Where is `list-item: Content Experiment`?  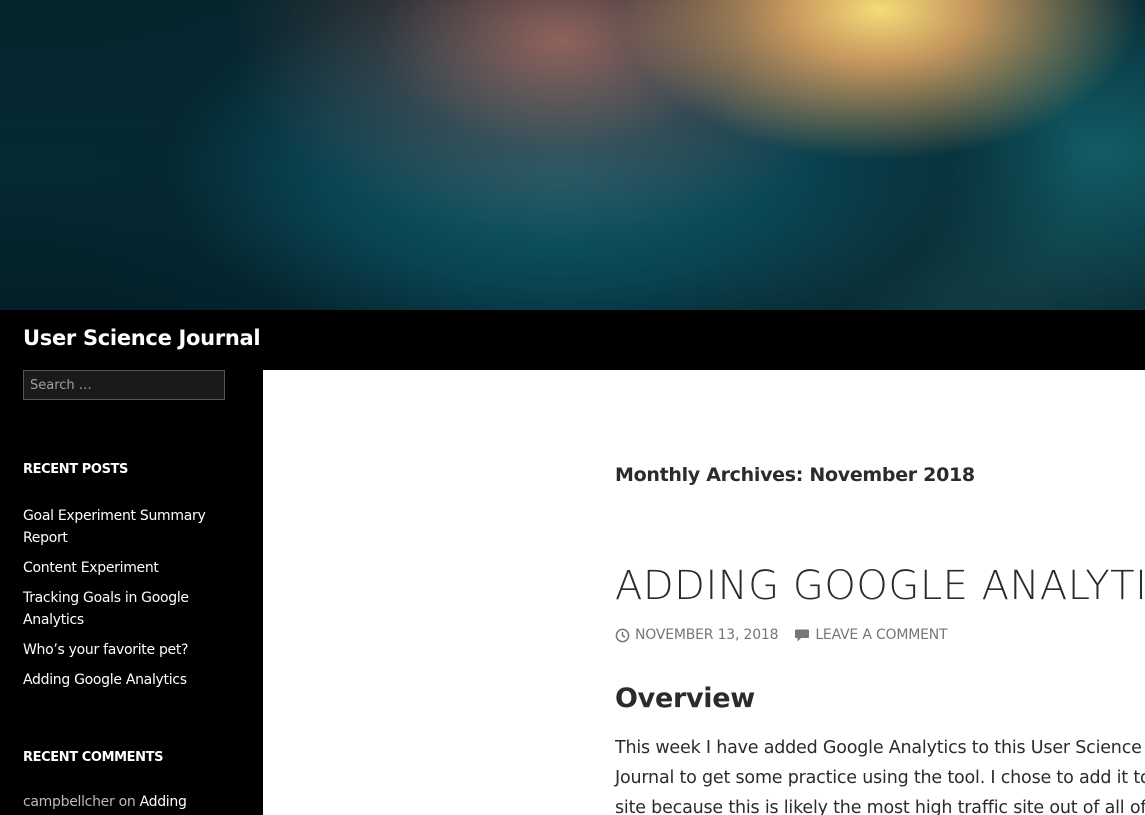 list-item: Content Experiment is located at coordinates (123, 568).